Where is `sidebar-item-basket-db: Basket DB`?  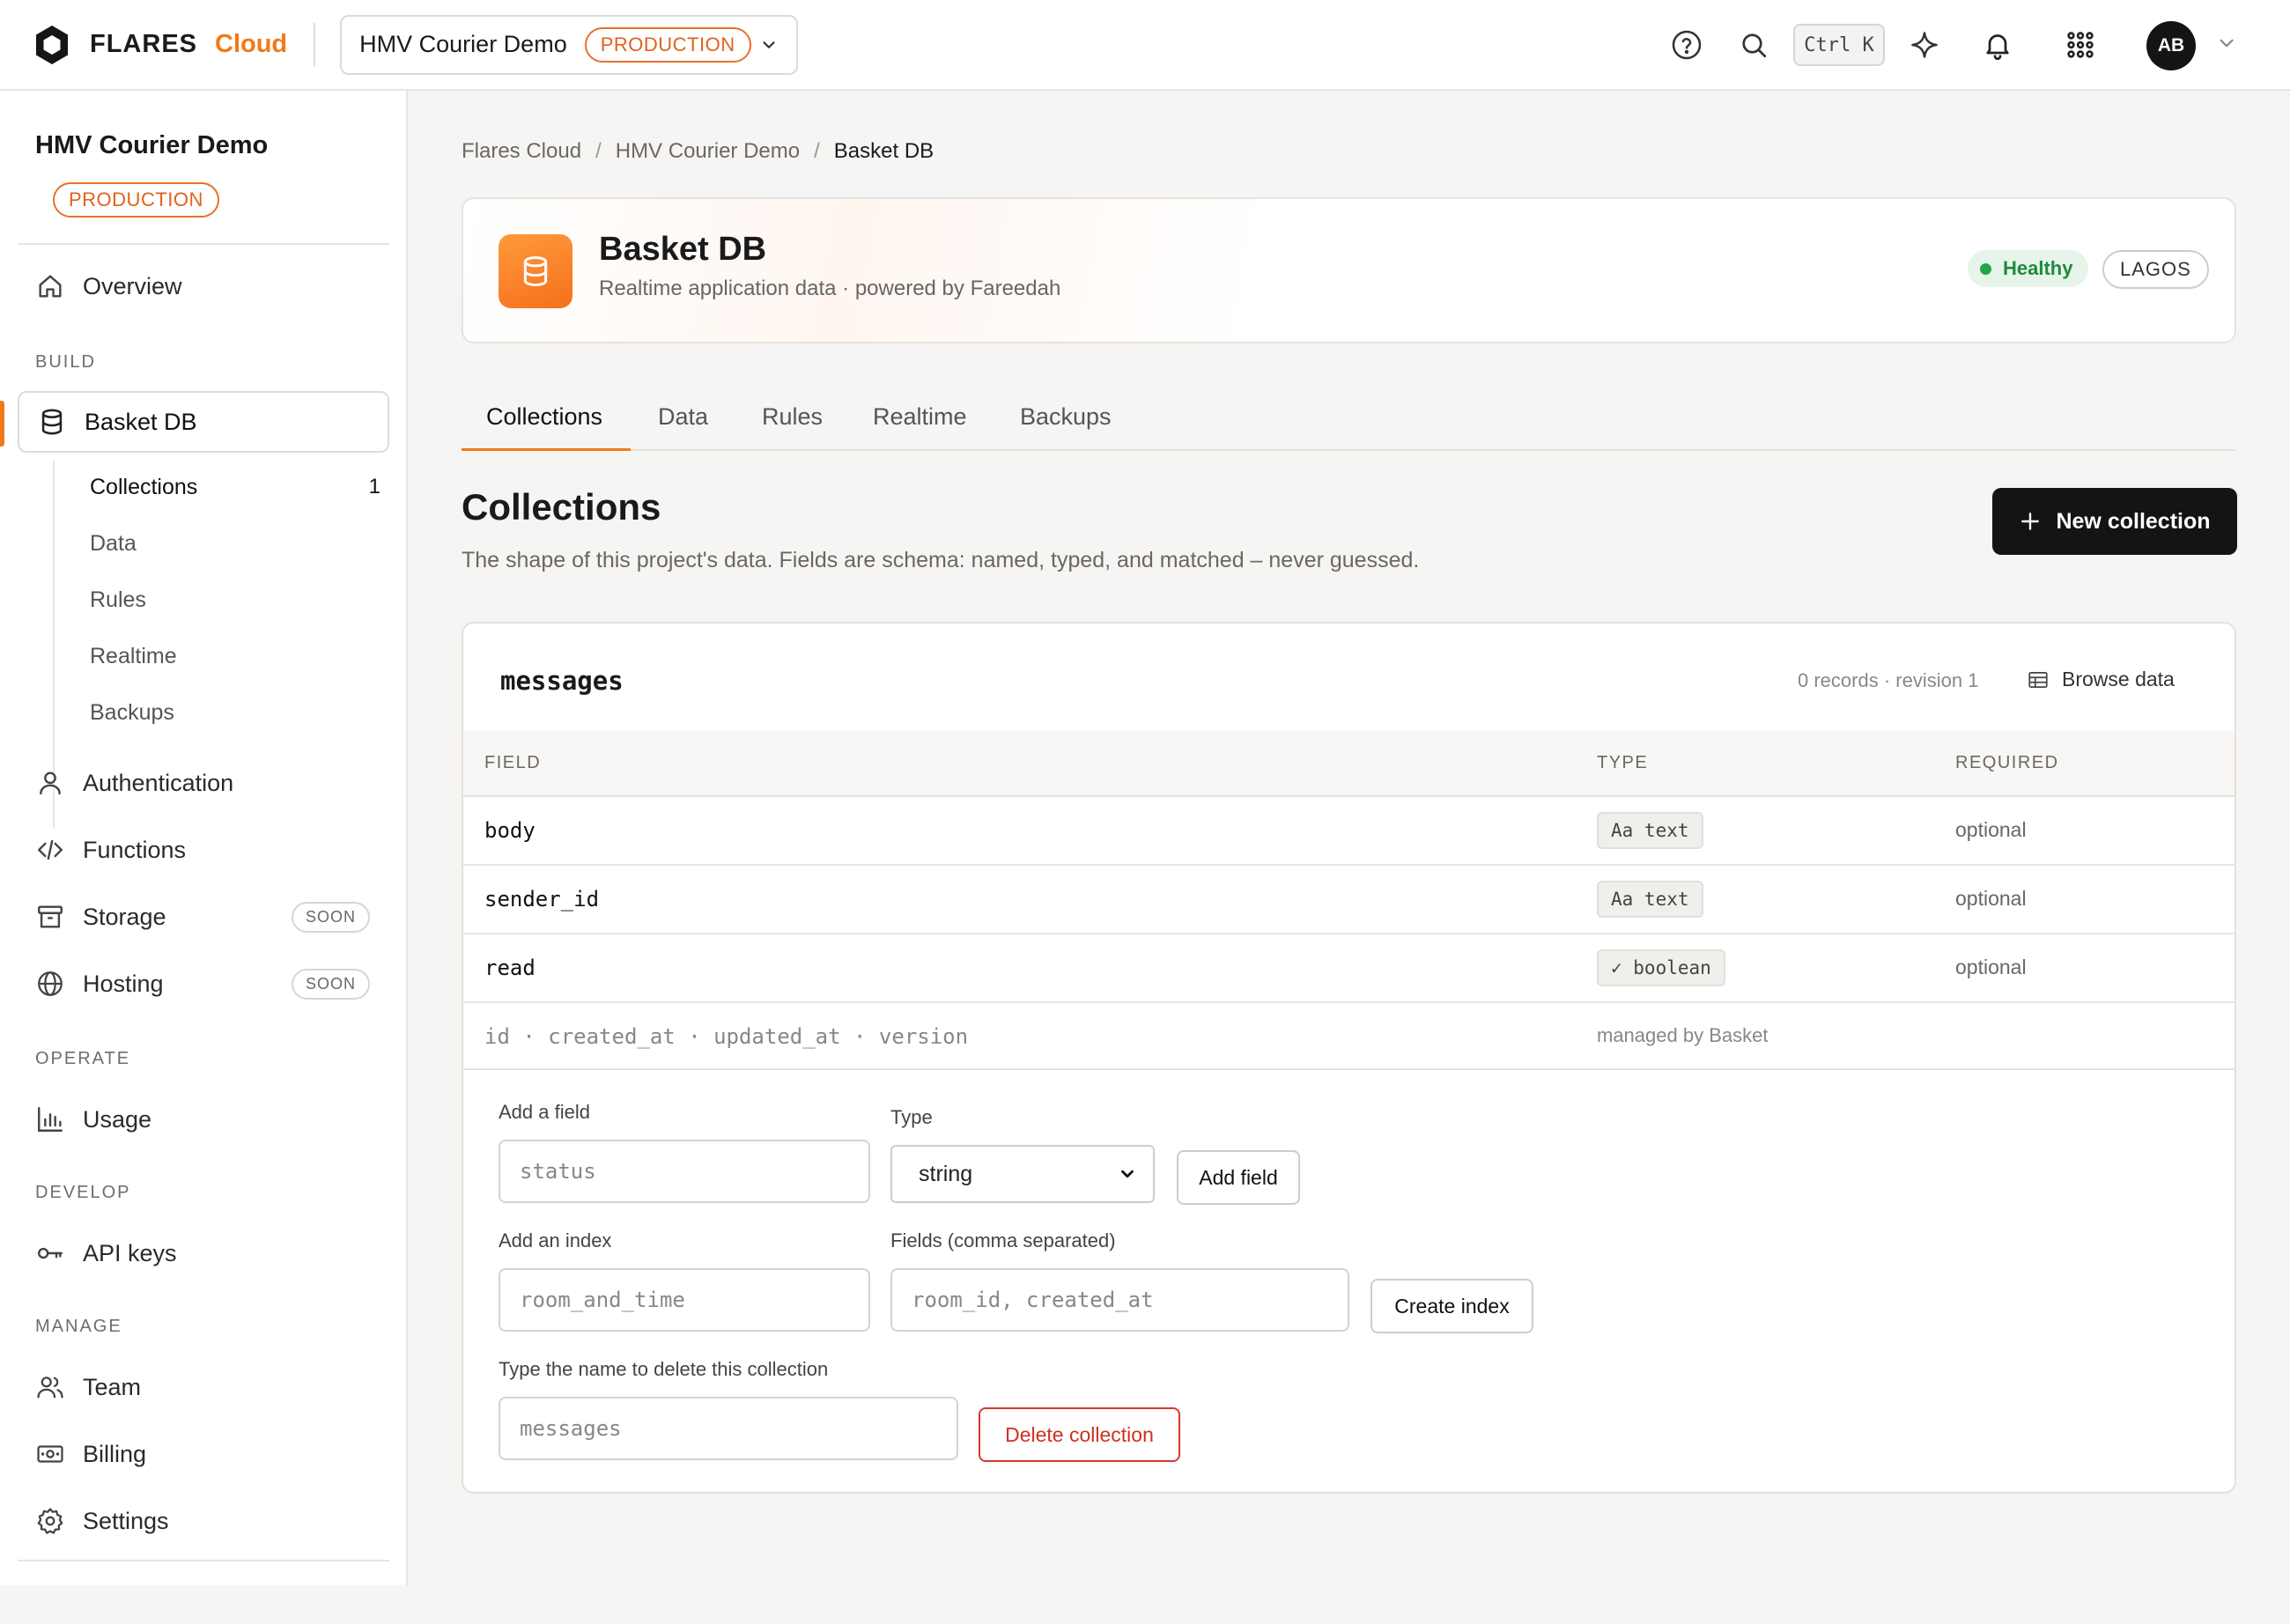 sidebar-item-basket-db: Basket DB is located at coordinates (203, 422).